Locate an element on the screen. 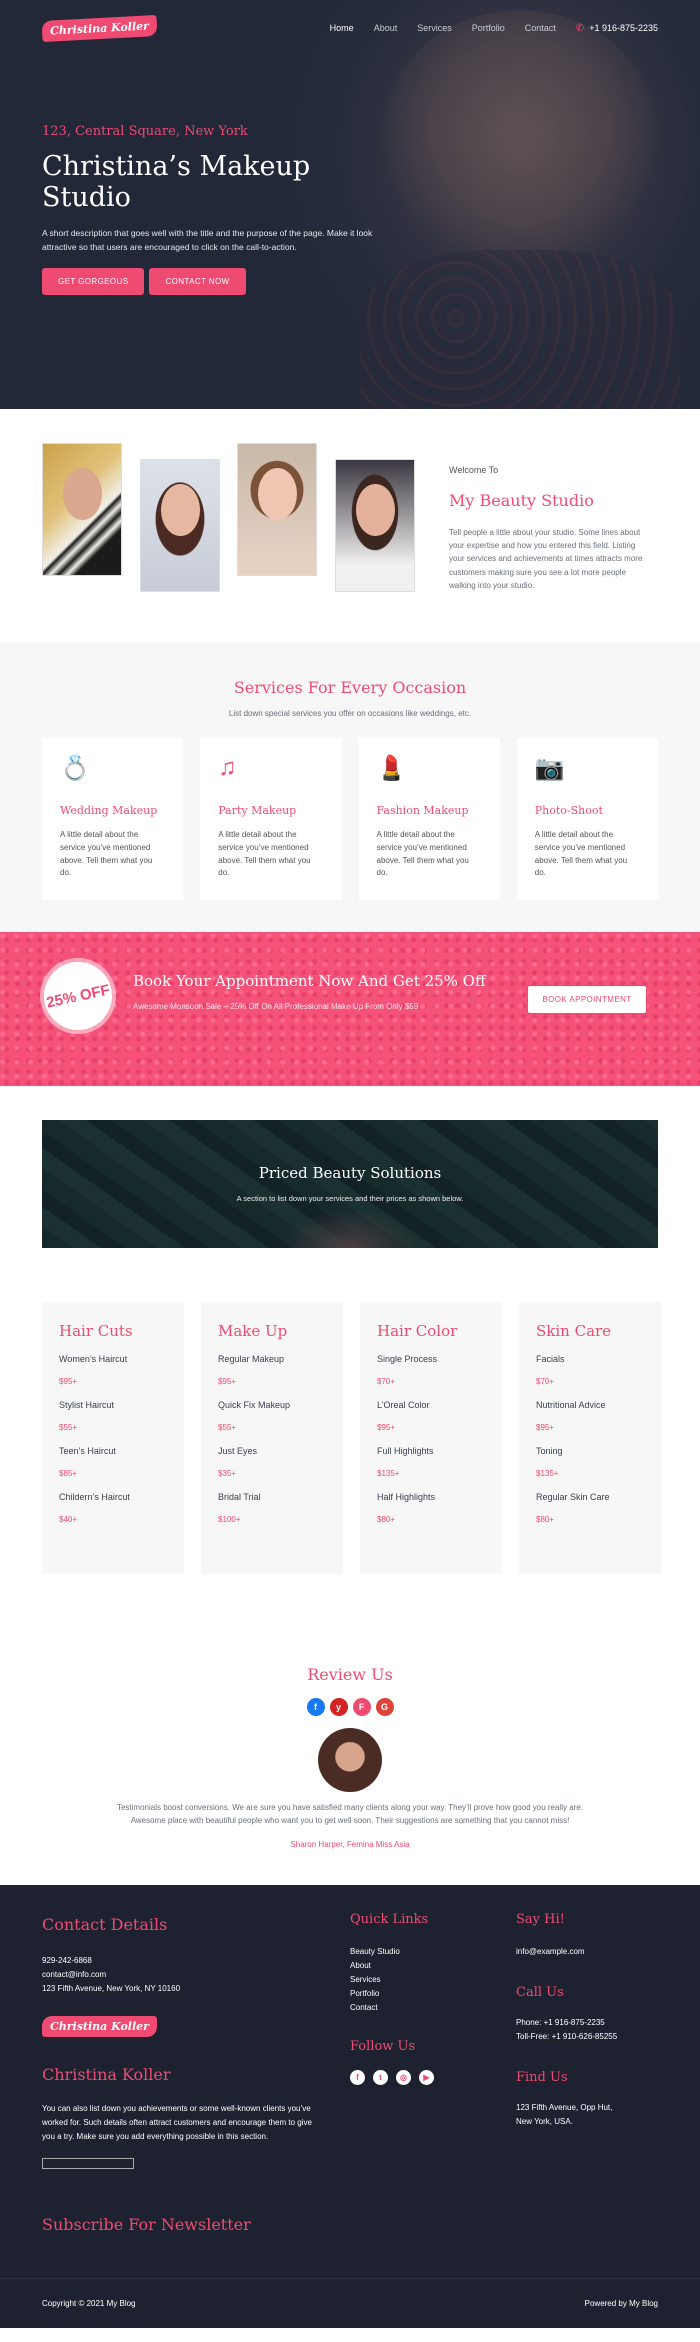  footer-find-address-1: 123 Fifth Avenue, Opp Hut, is located at coordinates (564, 2107).